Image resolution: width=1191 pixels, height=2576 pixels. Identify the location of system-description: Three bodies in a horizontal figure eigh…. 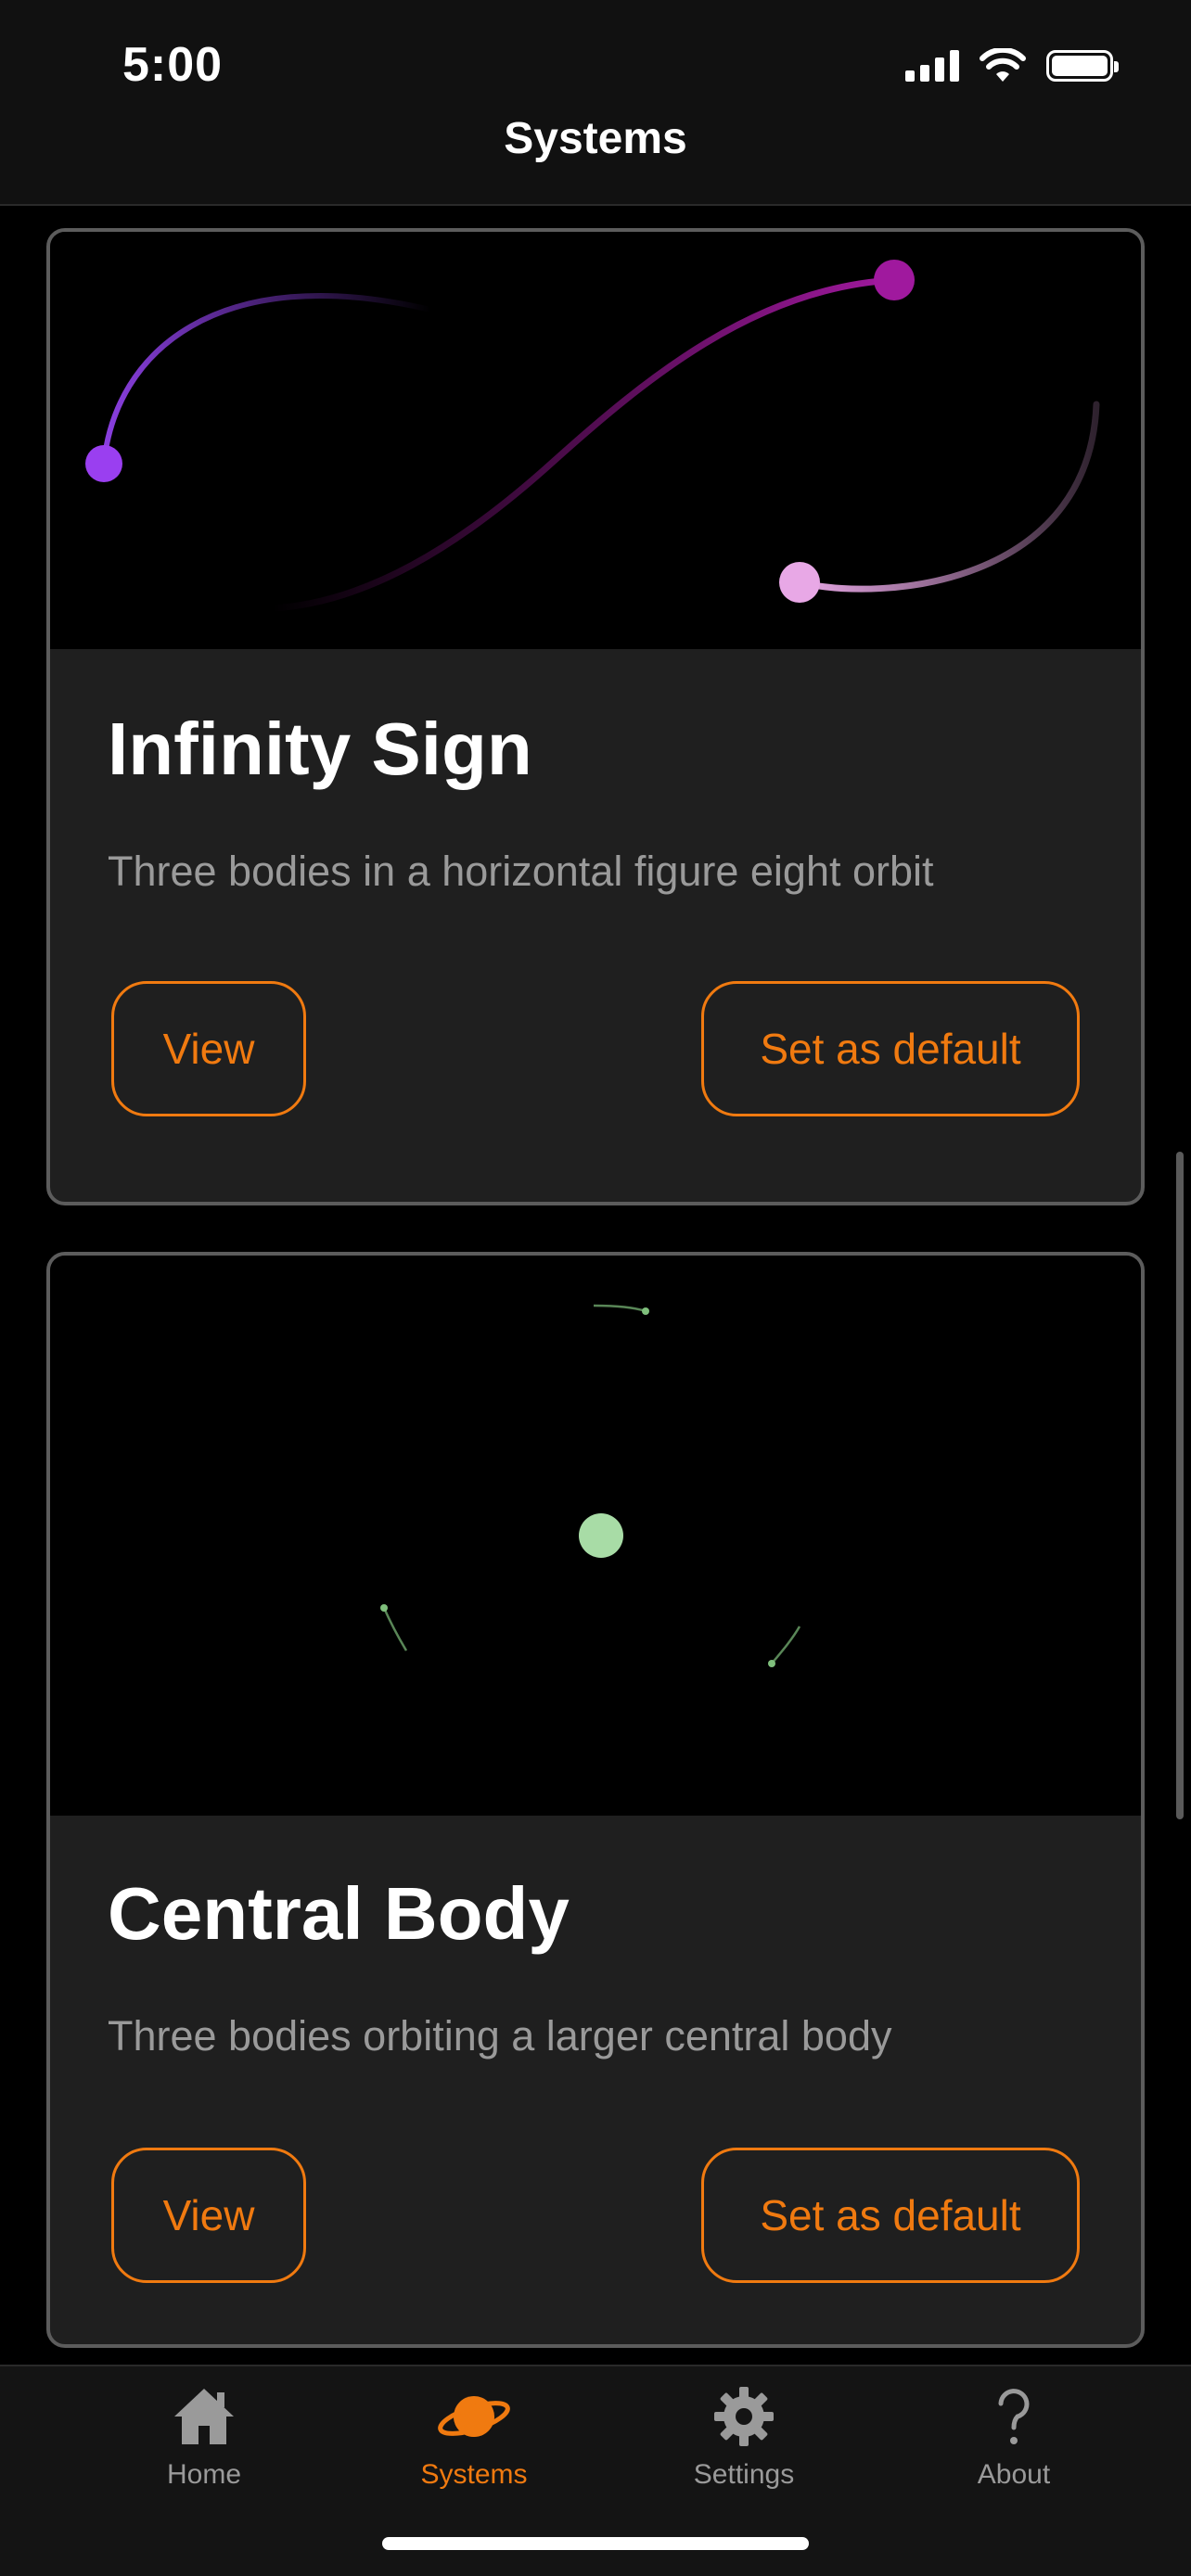
(521, 871).